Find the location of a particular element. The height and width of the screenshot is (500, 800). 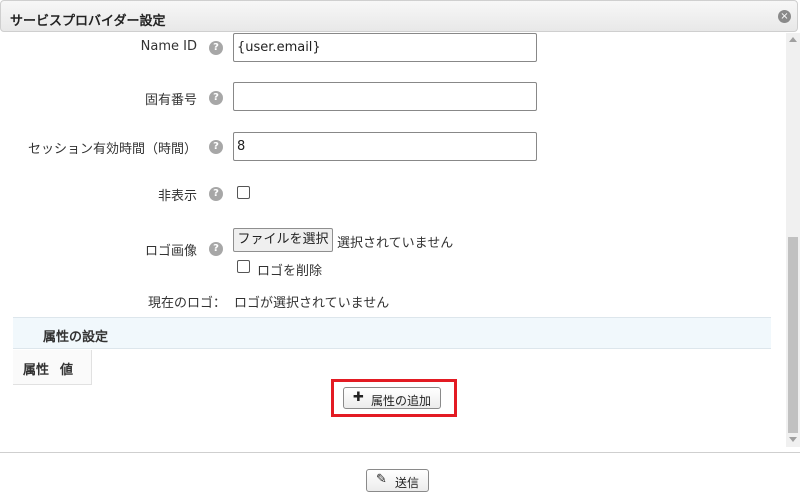

dialog-titlebar: サービスプロバイダー設定 × is located at coordinates (399, 16).